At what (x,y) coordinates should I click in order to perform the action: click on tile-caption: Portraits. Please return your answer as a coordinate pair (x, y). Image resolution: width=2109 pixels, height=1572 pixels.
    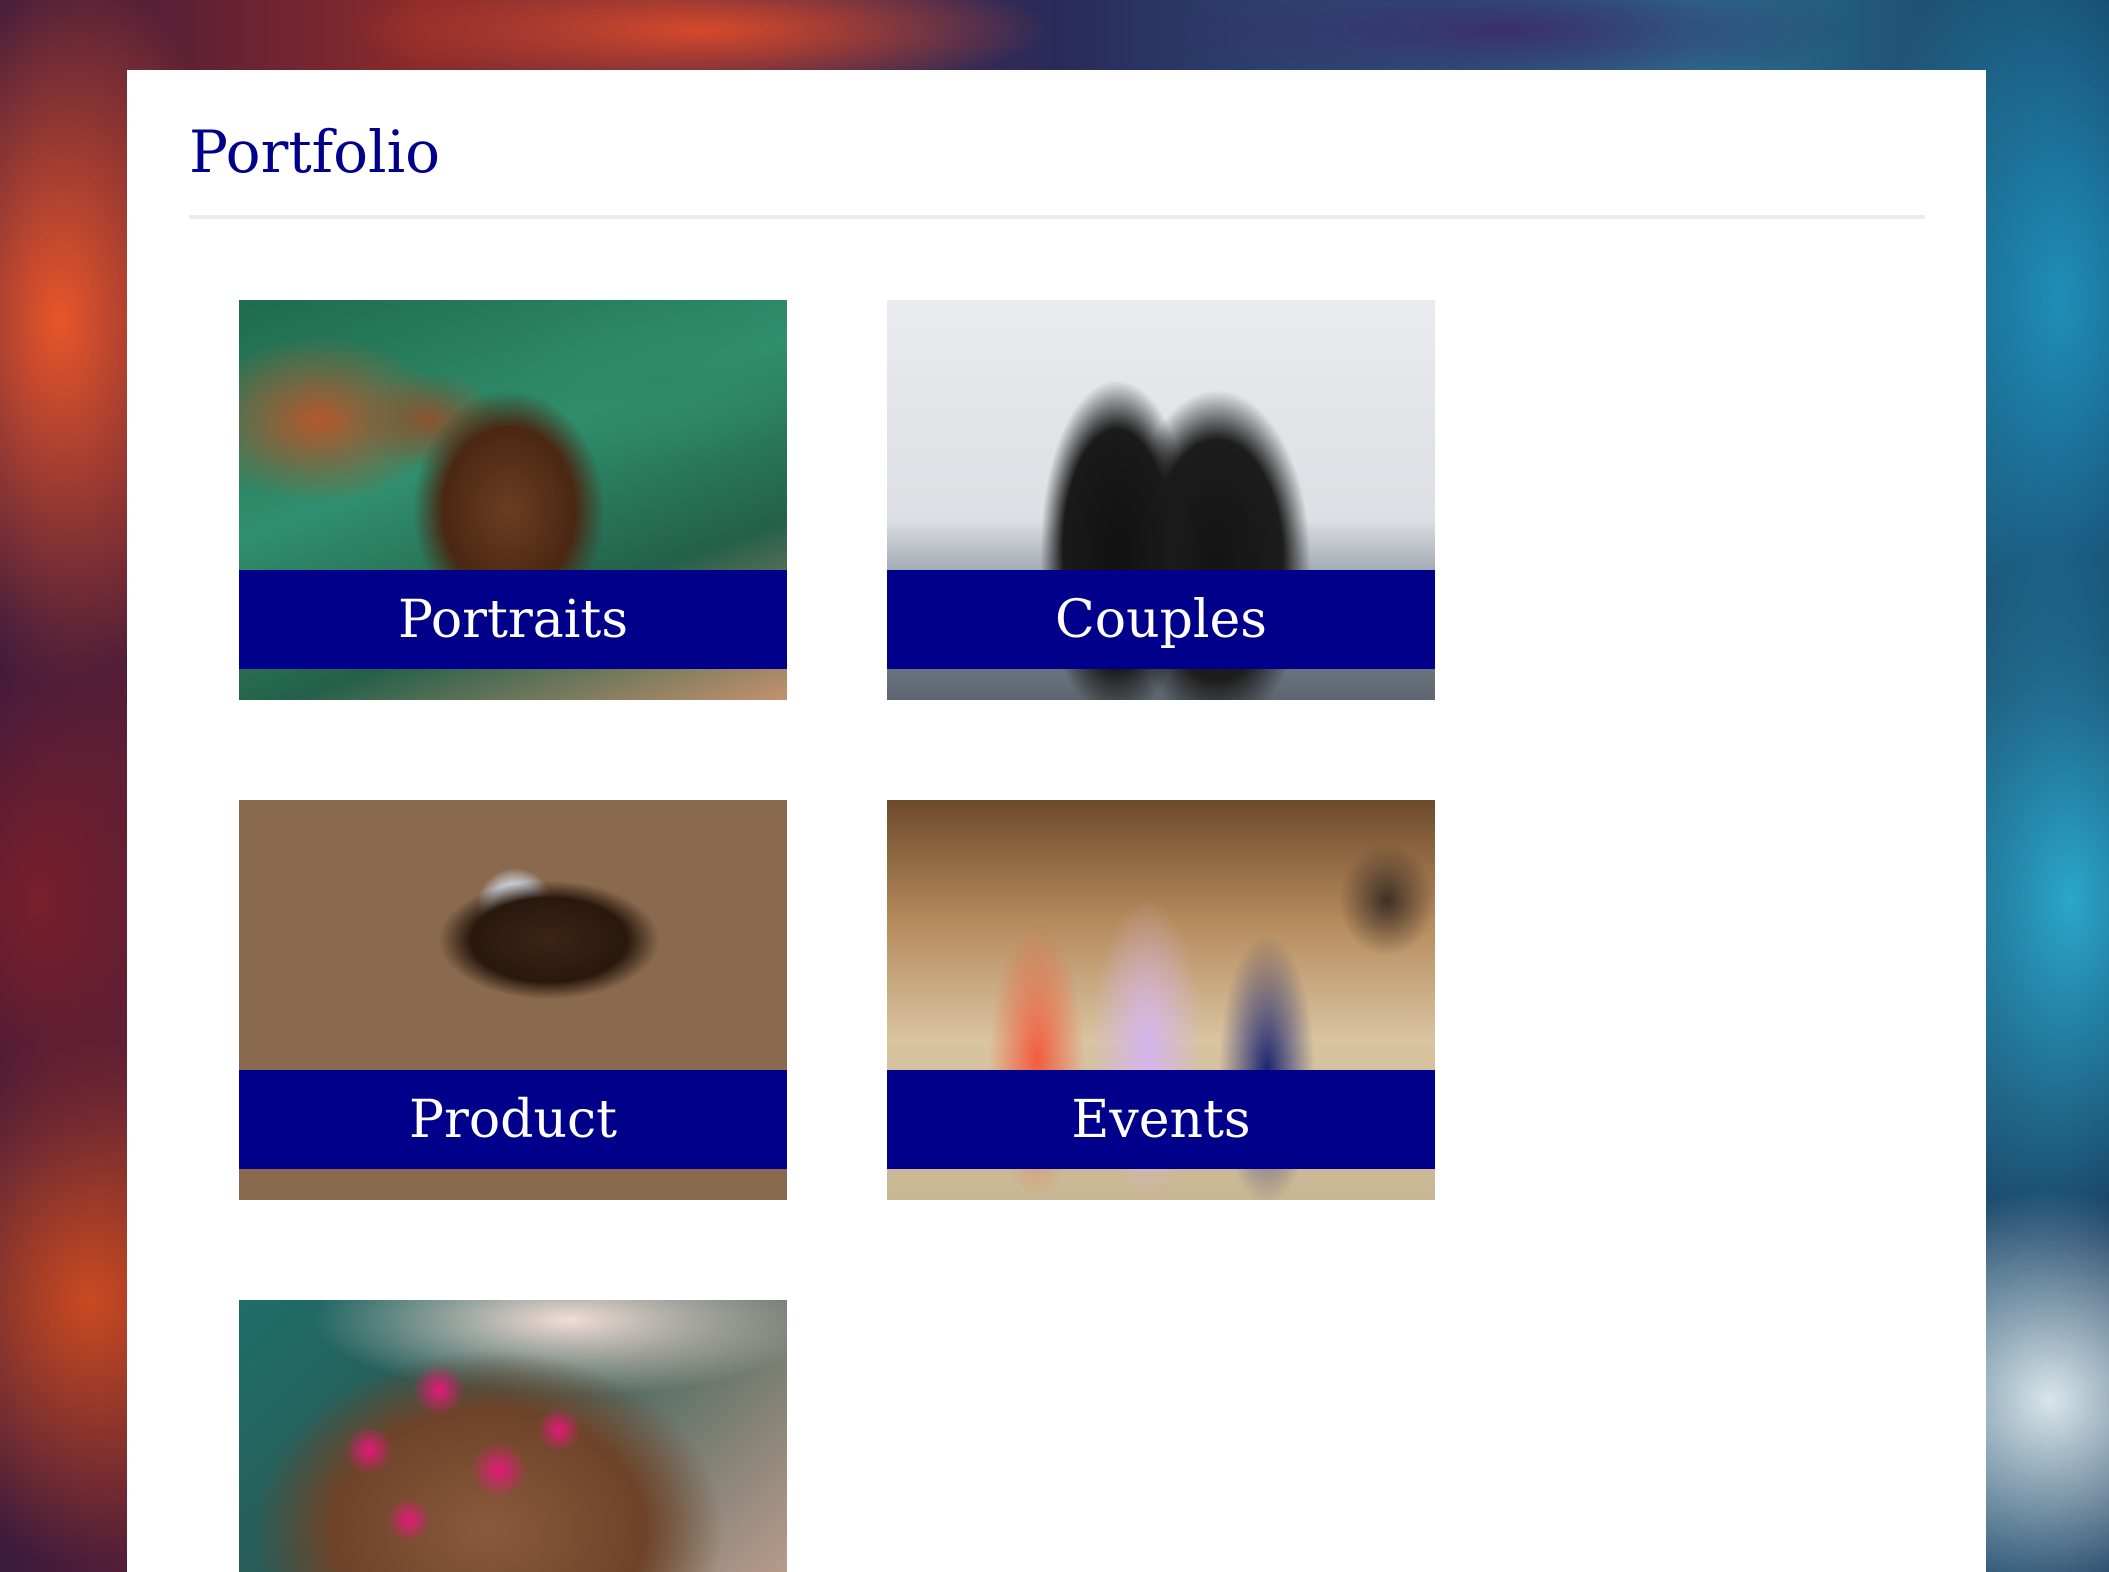
    Looking at the image, I should click on (513, 619).